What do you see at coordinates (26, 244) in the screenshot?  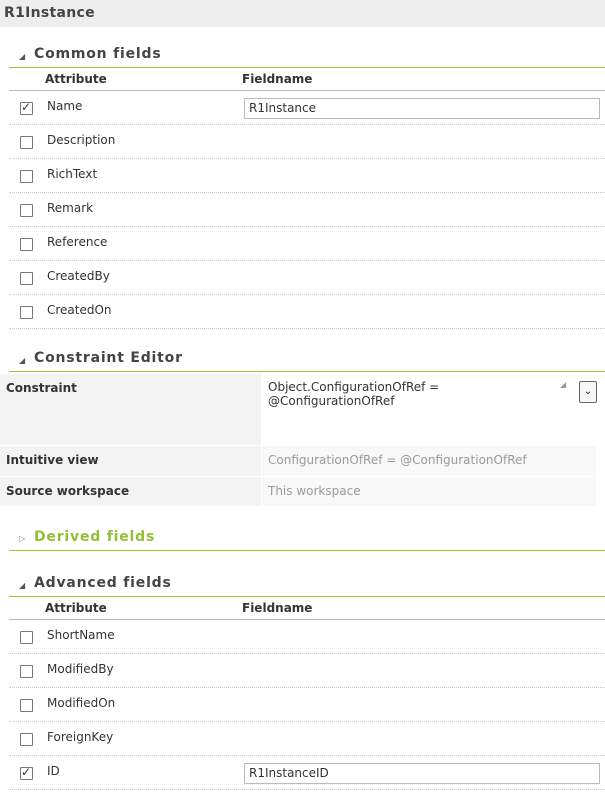 I see `checkbox-reference` at bounding box center [26, 244].